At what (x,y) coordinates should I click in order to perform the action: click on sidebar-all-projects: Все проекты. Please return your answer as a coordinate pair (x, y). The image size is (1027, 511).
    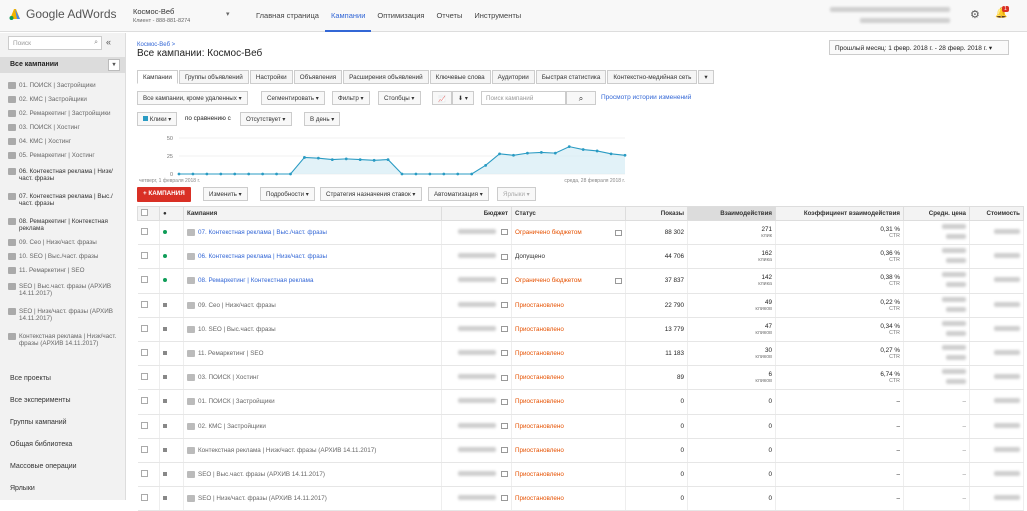
    Looking at the image, I should click on (30, 378).